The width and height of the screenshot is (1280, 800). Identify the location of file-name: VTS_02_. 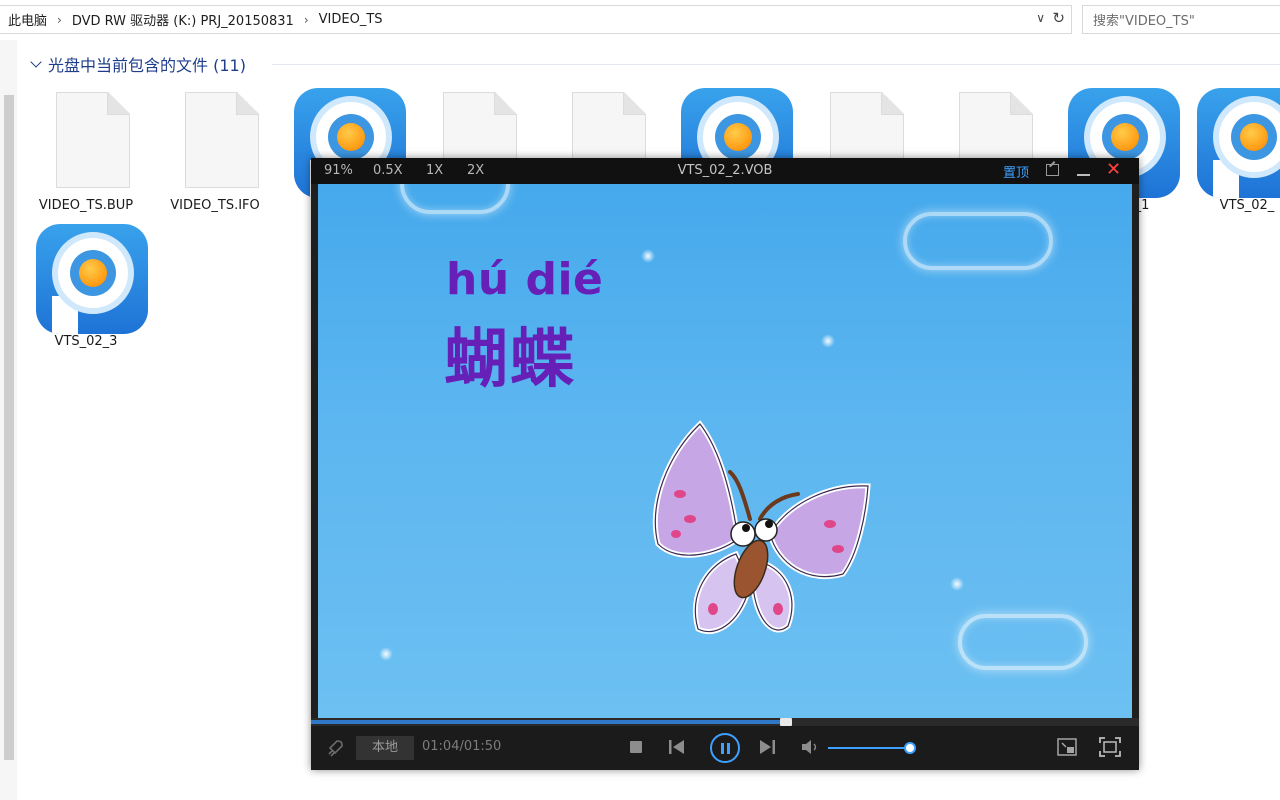
(1247, 205).